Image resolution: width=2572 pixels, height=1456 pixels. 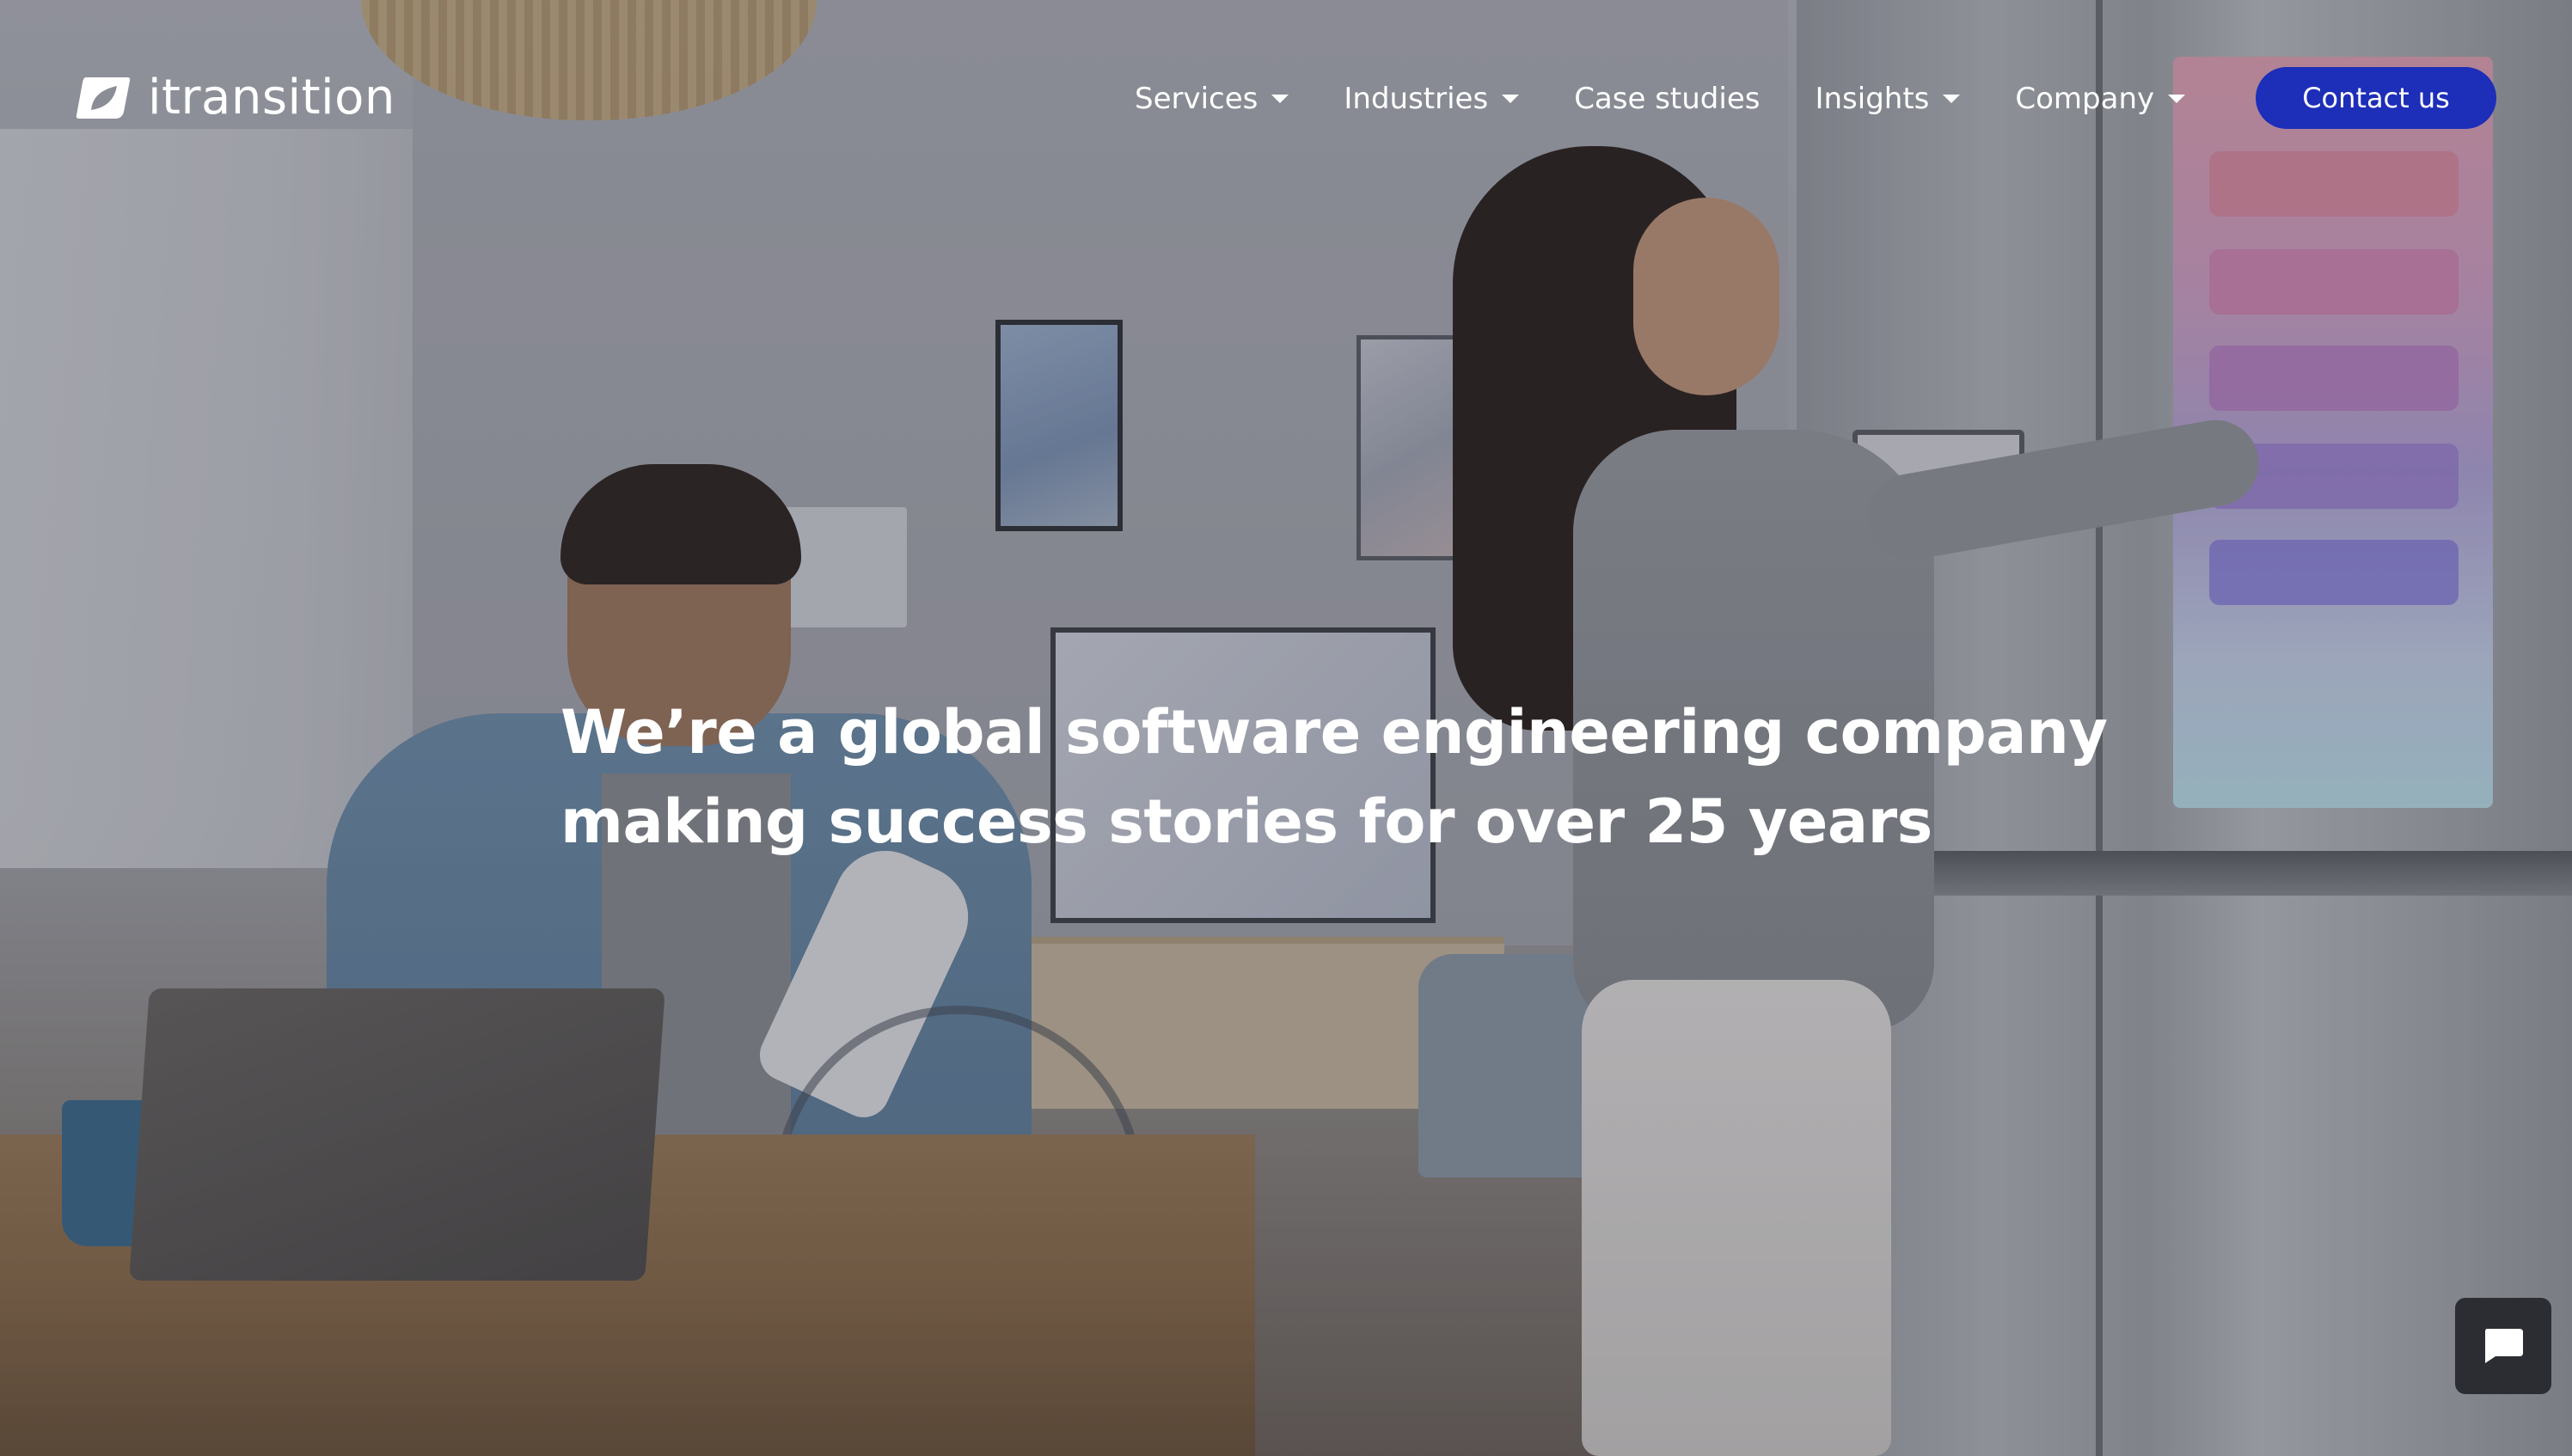 What do you see at coordinates (271, 97) in the screenshot?
I see `brand-name: itransition` at bounding box center [271, 97].